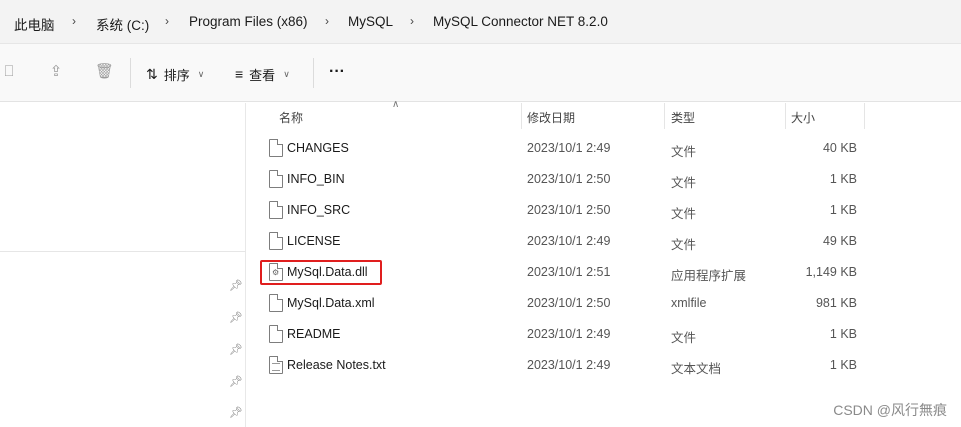 This screenshot has width=961, height=427. Describe the element at coordinates (34, 24) in the screenshot. I see `breadcrumb-this-pc: 此电脑` at that location.